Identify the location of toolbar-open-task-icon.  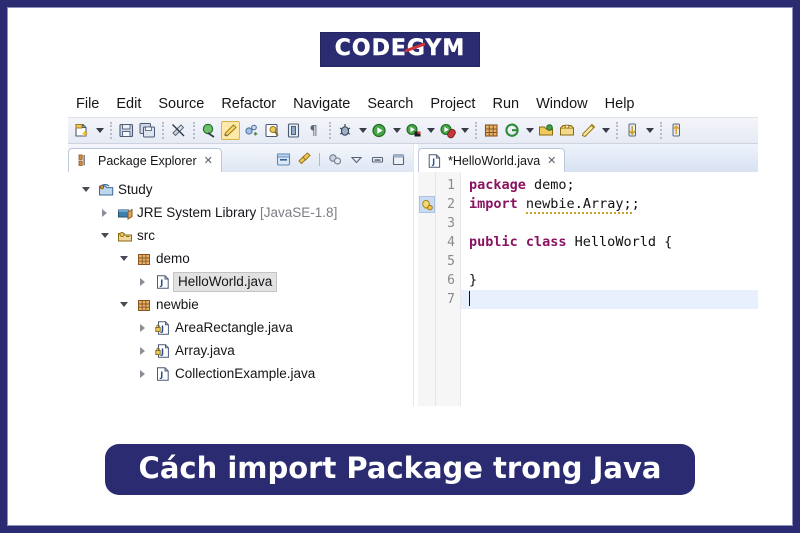
(293, 130).